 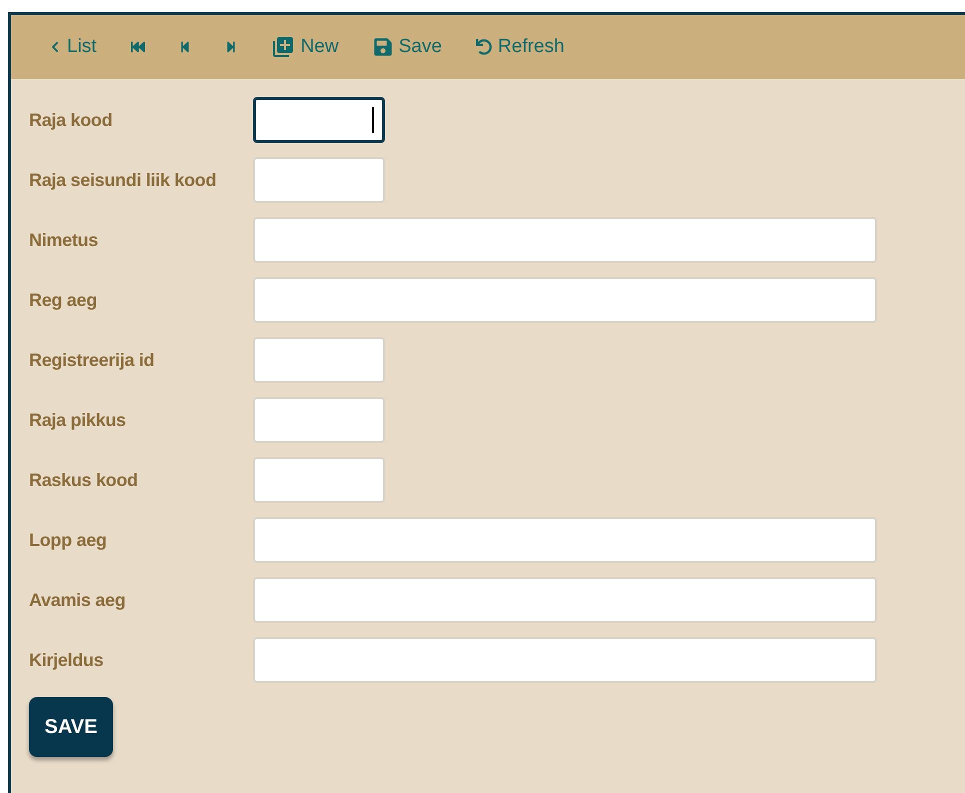 I want to click on field-label: Raskus kood, so click(x=84, y=480).